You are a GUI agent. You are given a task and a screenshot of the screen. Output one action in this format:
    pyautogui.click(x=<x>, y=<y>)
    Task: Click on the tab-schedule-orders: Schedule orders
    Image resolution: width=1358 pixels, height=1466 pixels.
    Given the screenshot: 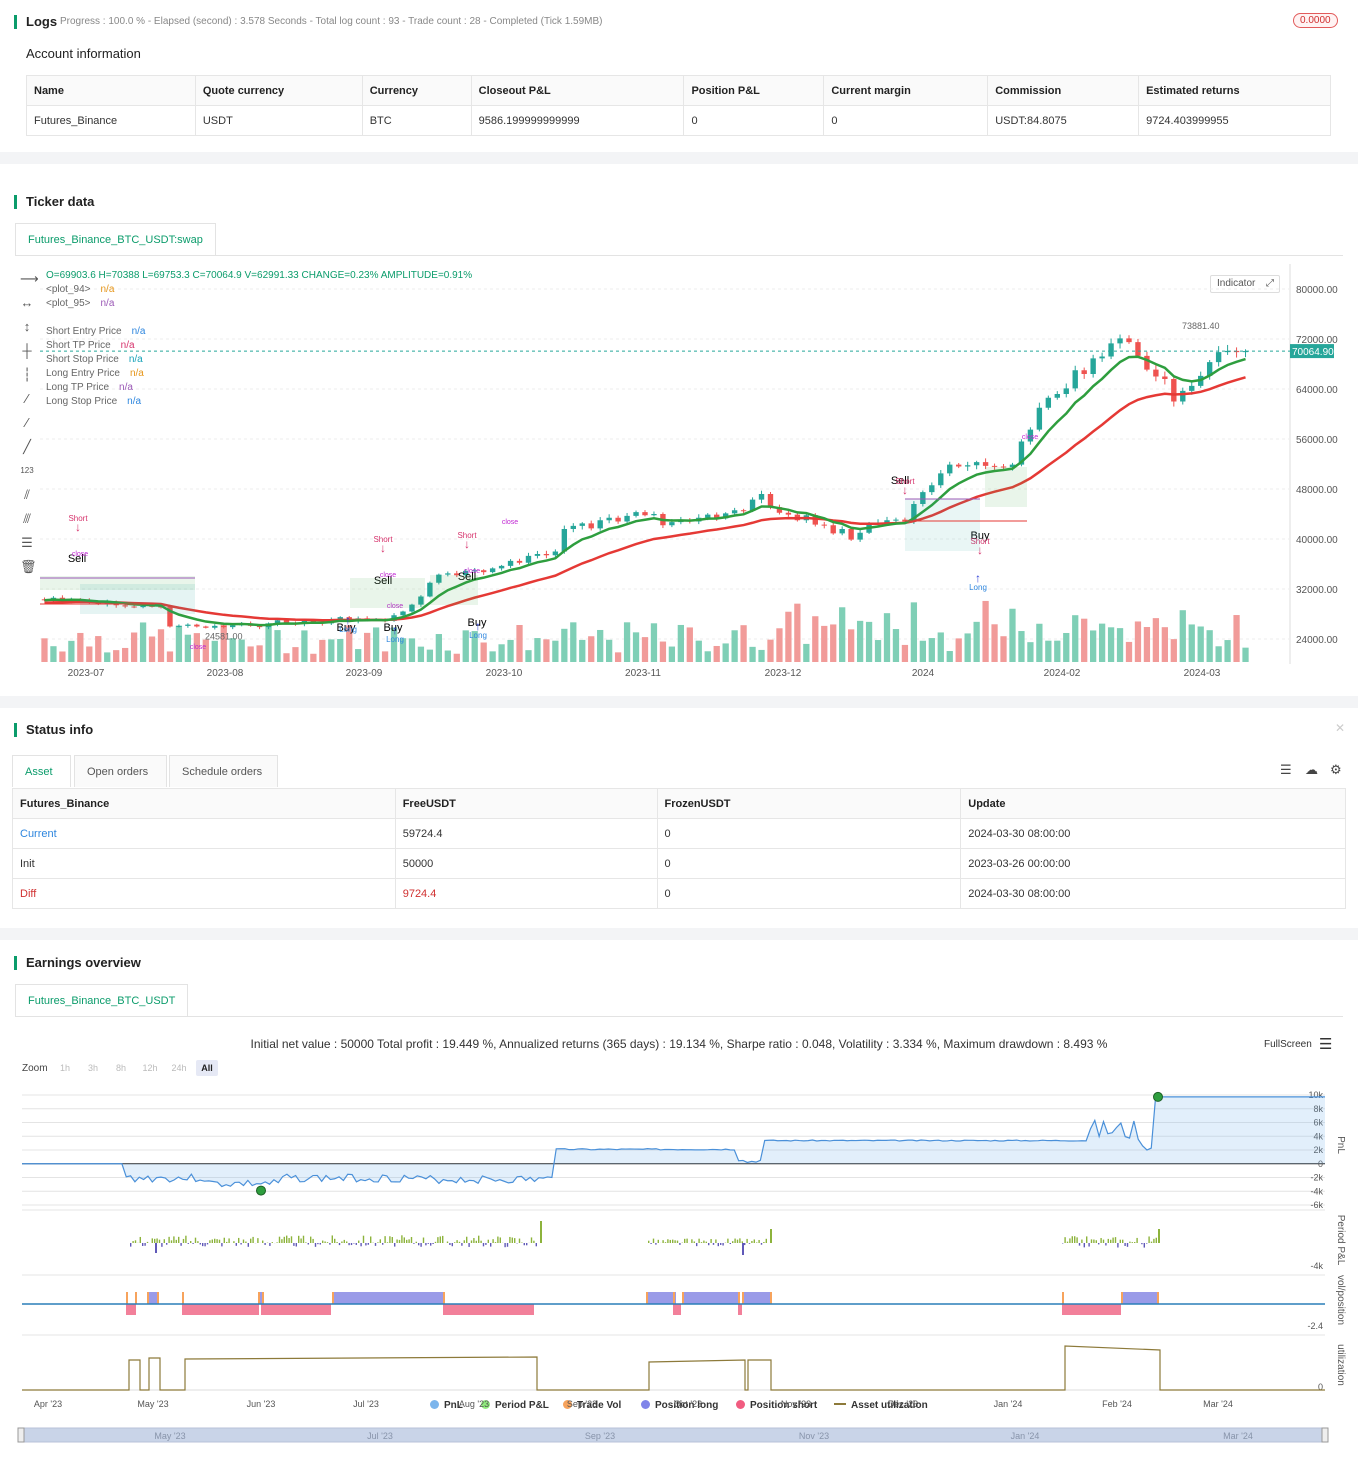 What is the action you would take?
    pyautogui.click(x=223, y=771)
    